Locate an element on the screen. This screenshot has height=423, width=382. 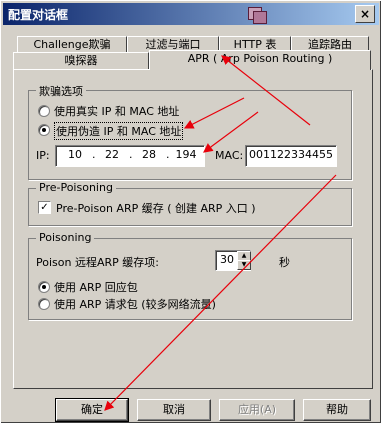
radio-arp-request is located at coordinates (44, 304).